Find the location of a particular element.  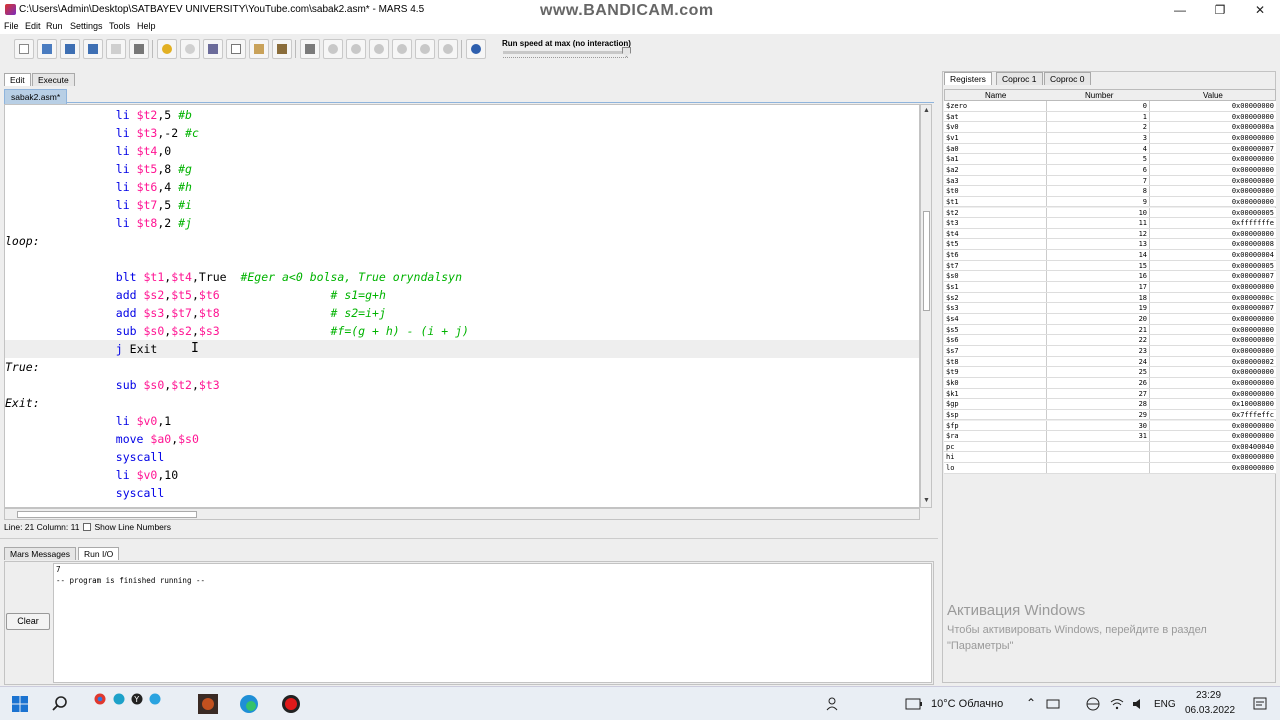

undo-button is located at coordinates (167, 49).